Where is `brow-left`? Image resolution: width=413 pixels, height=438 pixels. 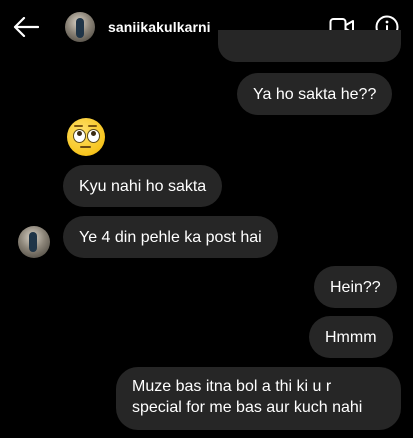
brow-left is located at coordinates (78, 126).